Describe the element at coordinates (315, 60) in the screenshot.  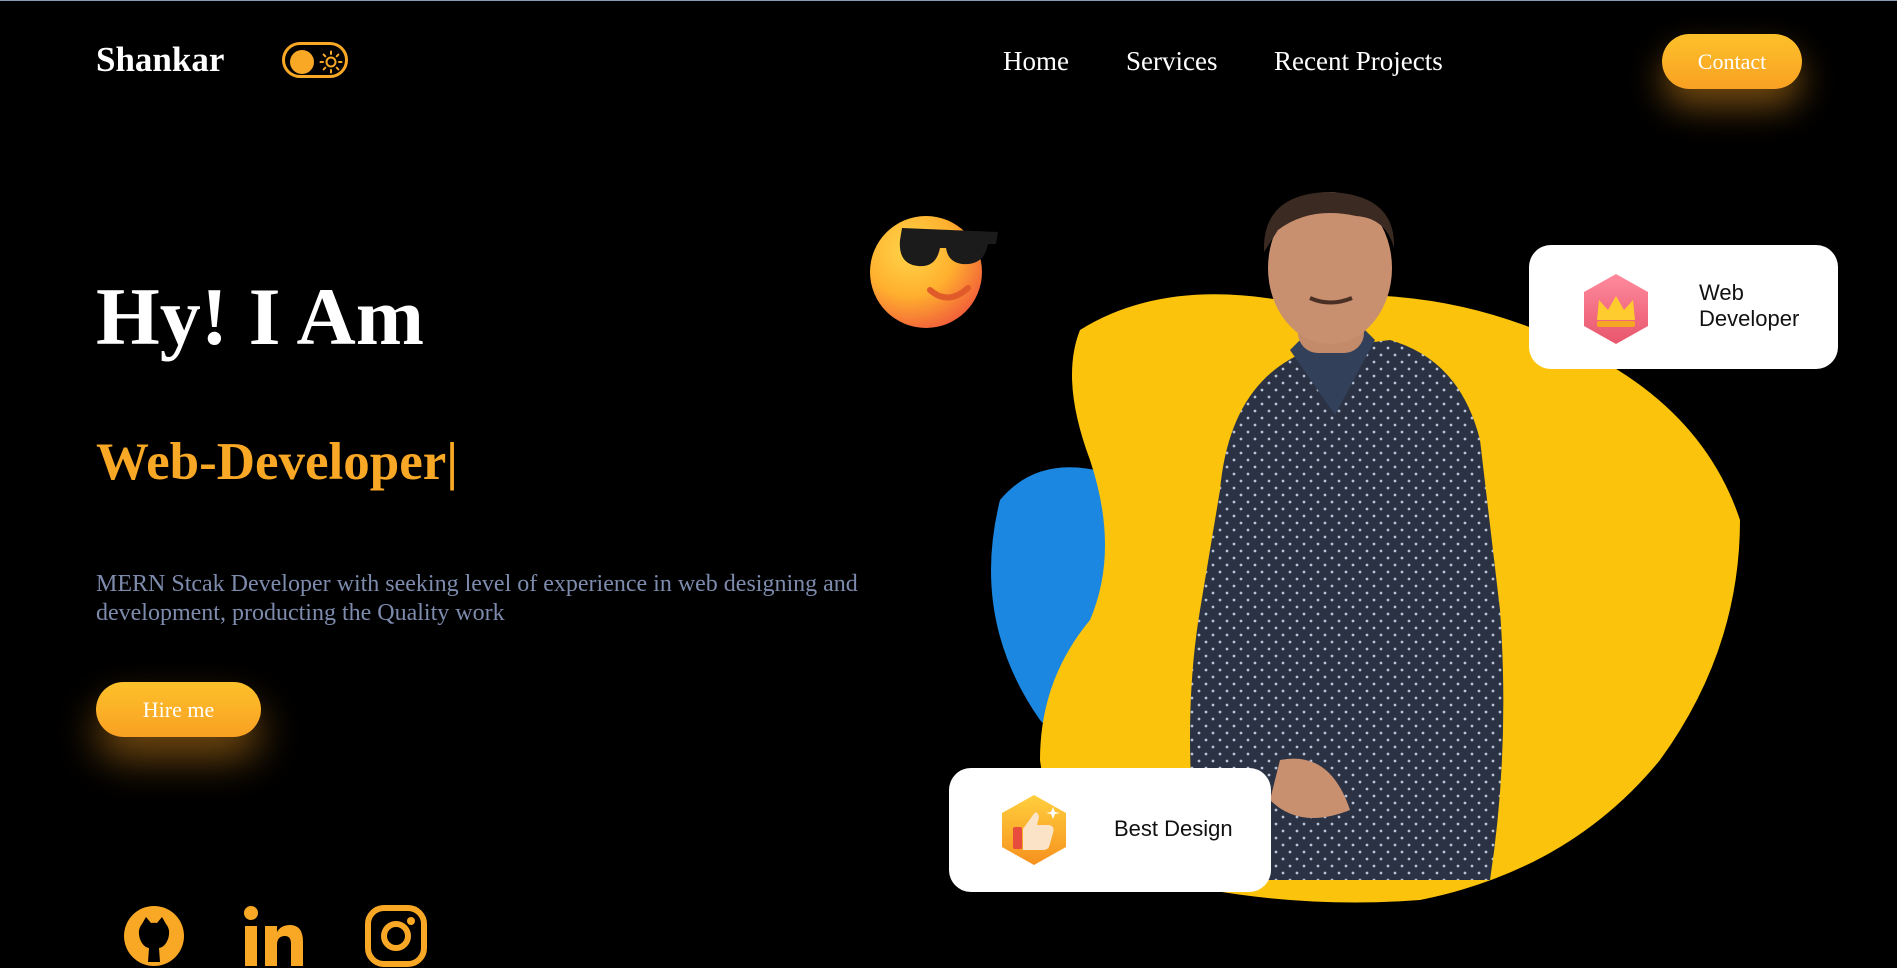
I see `theme-toggle` at that location.